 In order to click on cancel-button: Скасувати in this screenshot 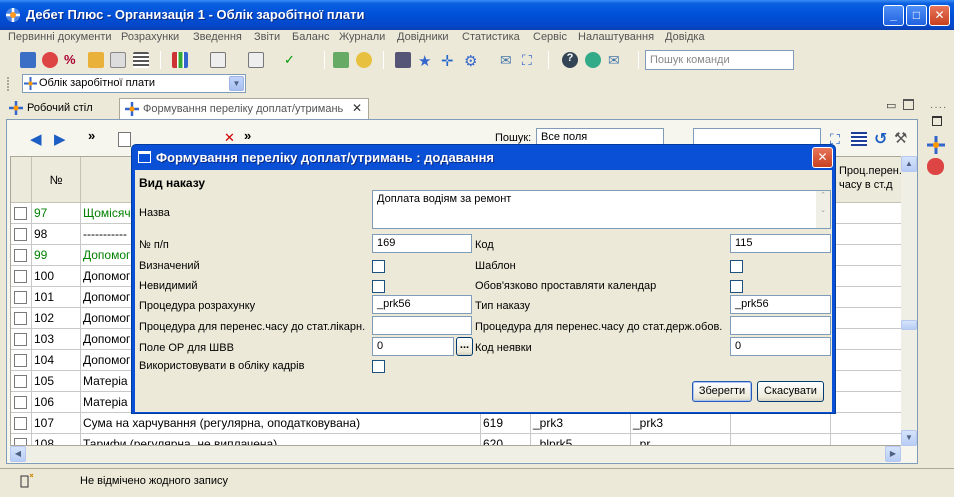, I will do `click(790, 391)`.